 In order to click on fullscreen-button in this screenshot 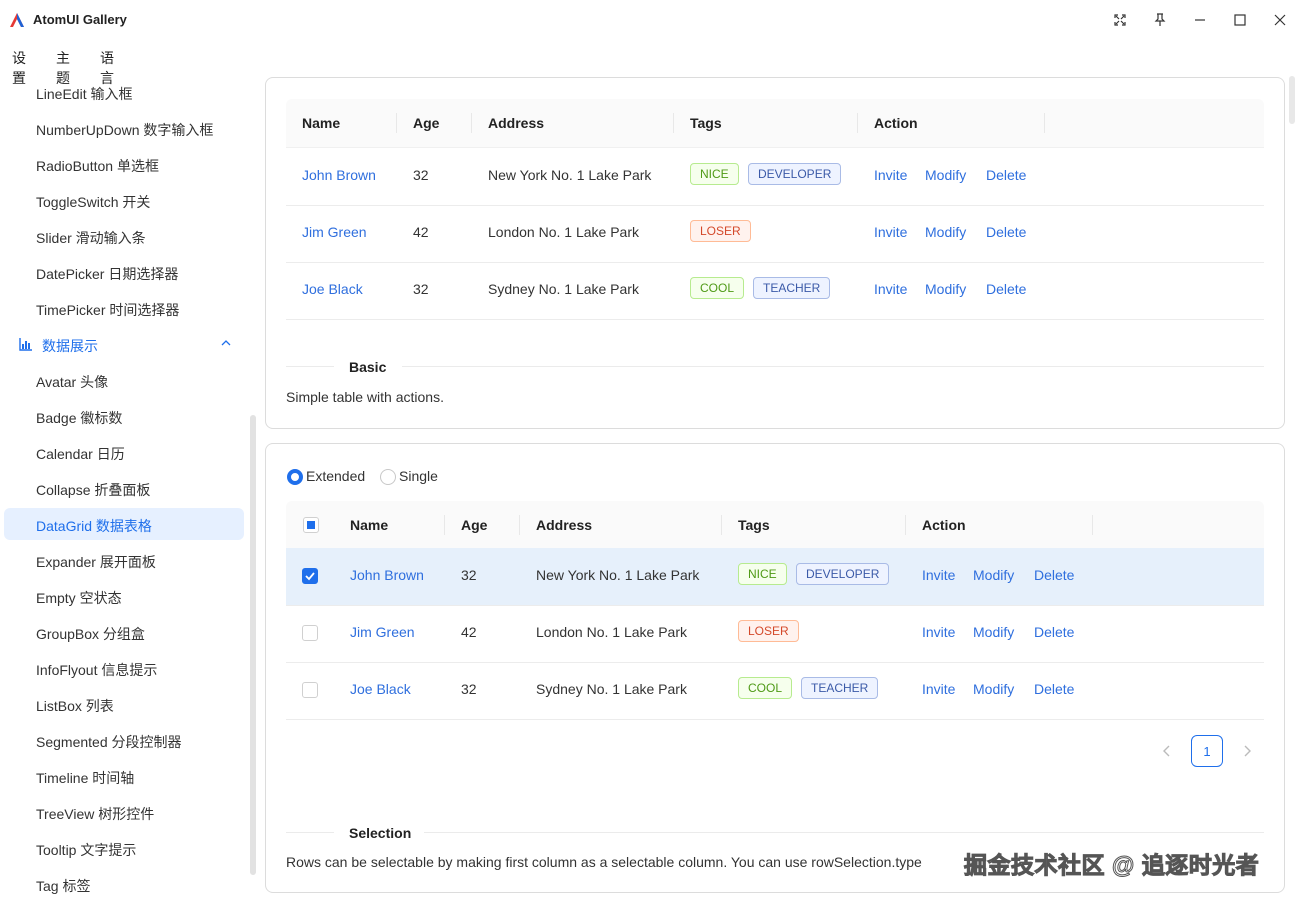, I will do `click(1120, 20)`.